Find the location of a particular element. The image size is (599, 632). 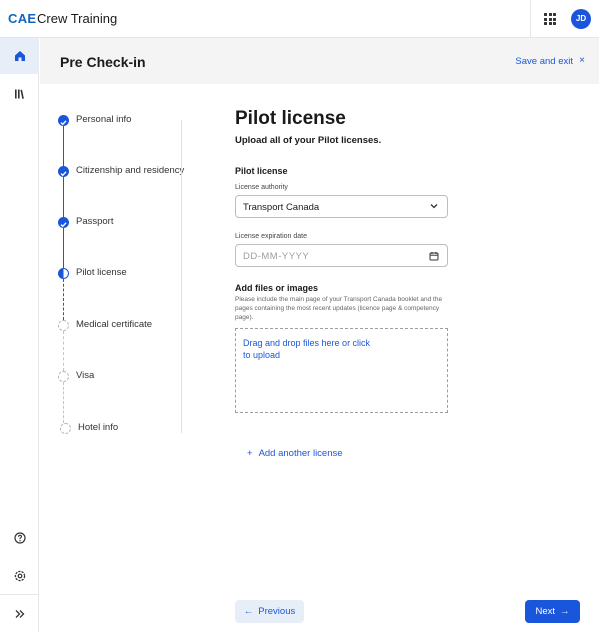

step-label: Citizenship and residency is located at coordinates (130, 170).